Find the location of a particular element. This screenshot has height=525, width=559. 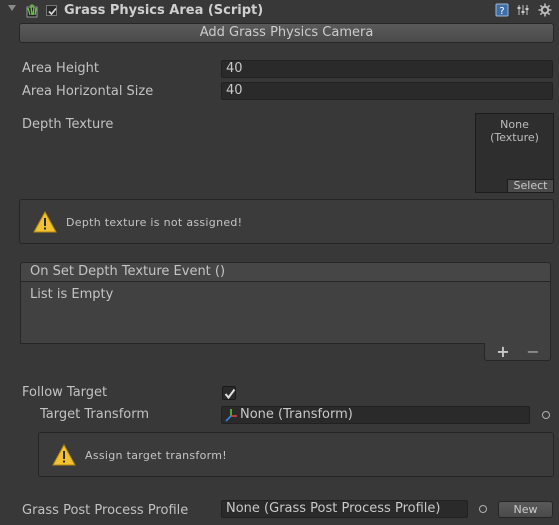

component-enabled-checkbox is located at coordinates (51, 10).